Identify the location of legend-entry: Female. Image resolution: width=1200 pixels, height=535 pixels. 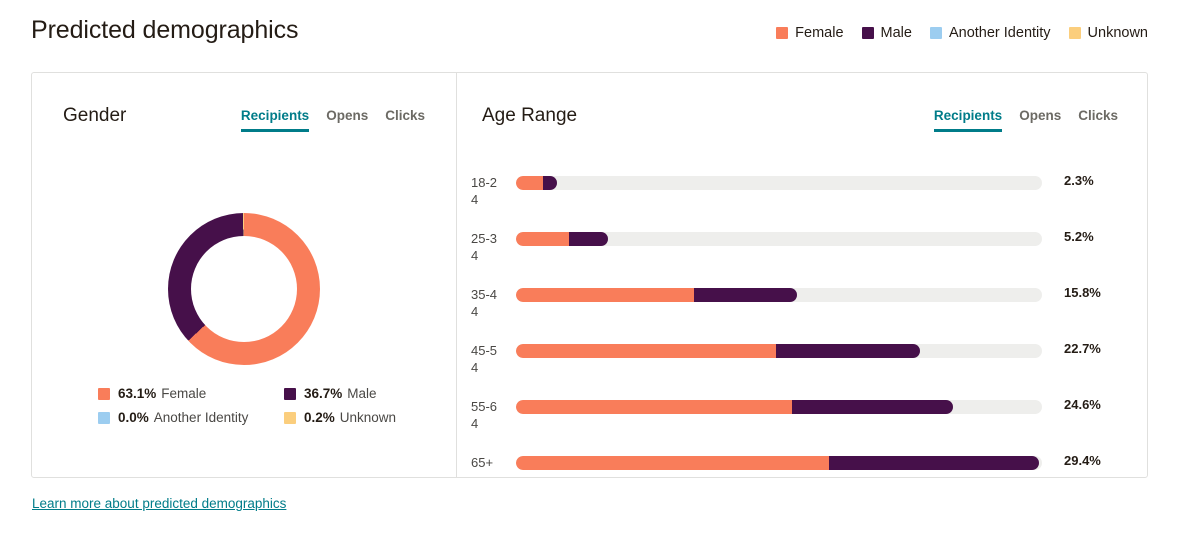
(810, 33).